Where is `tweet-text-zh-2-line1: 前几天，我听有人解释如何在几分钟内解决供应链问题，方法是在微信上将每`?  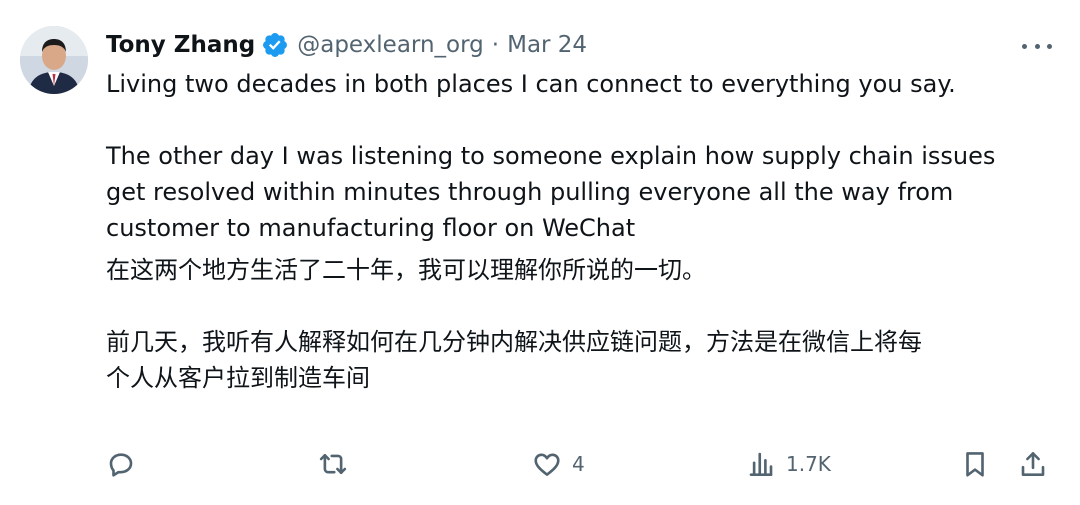
tweet-text-zh-2-line1: 前几天，我听有人解释如何在几分钟内解决供应链问题，方法是在微信上将每 is located at coordinates (514, 342).